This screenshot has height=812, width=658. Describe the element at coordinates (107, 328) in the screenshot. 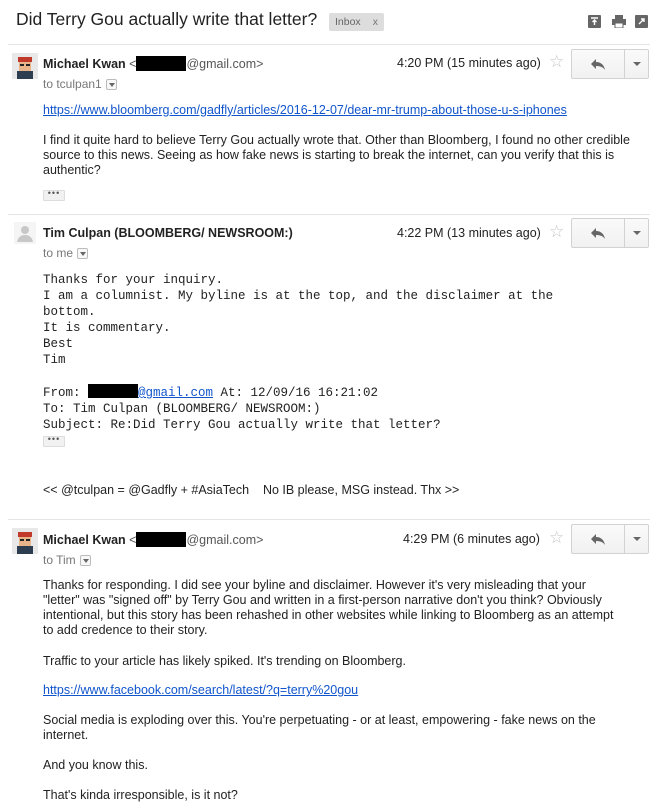

I see `body-line: It is commentary.` at that location.